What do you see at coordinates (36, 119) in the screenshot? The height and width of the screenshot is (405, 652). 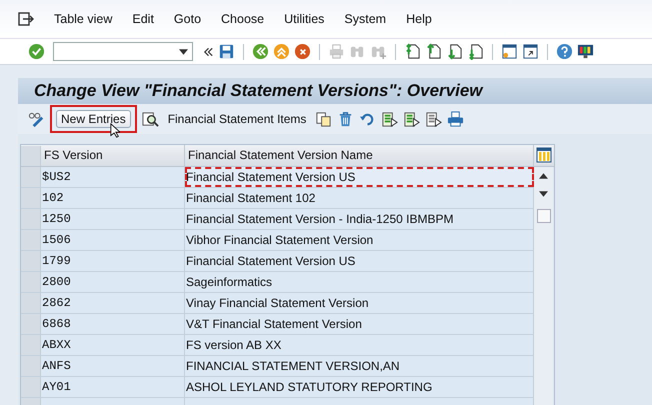 I see `glasses-pencil-icon` at bounding box center [36, 119].